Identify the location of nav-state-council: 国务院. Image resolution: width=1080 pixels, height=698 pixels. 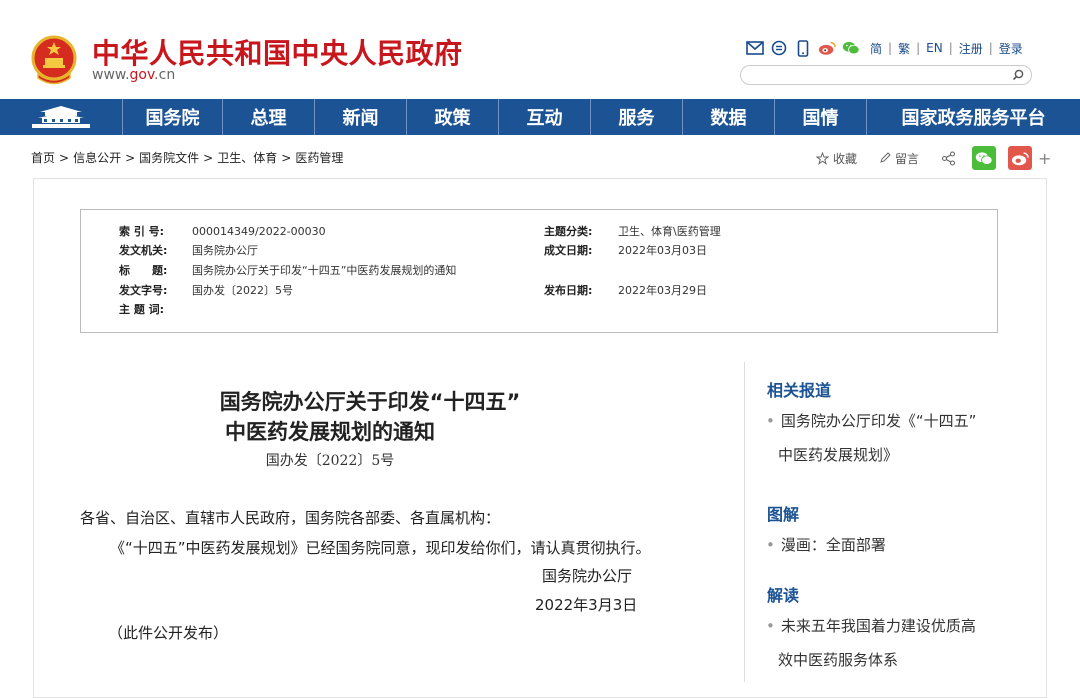
(172, 117).